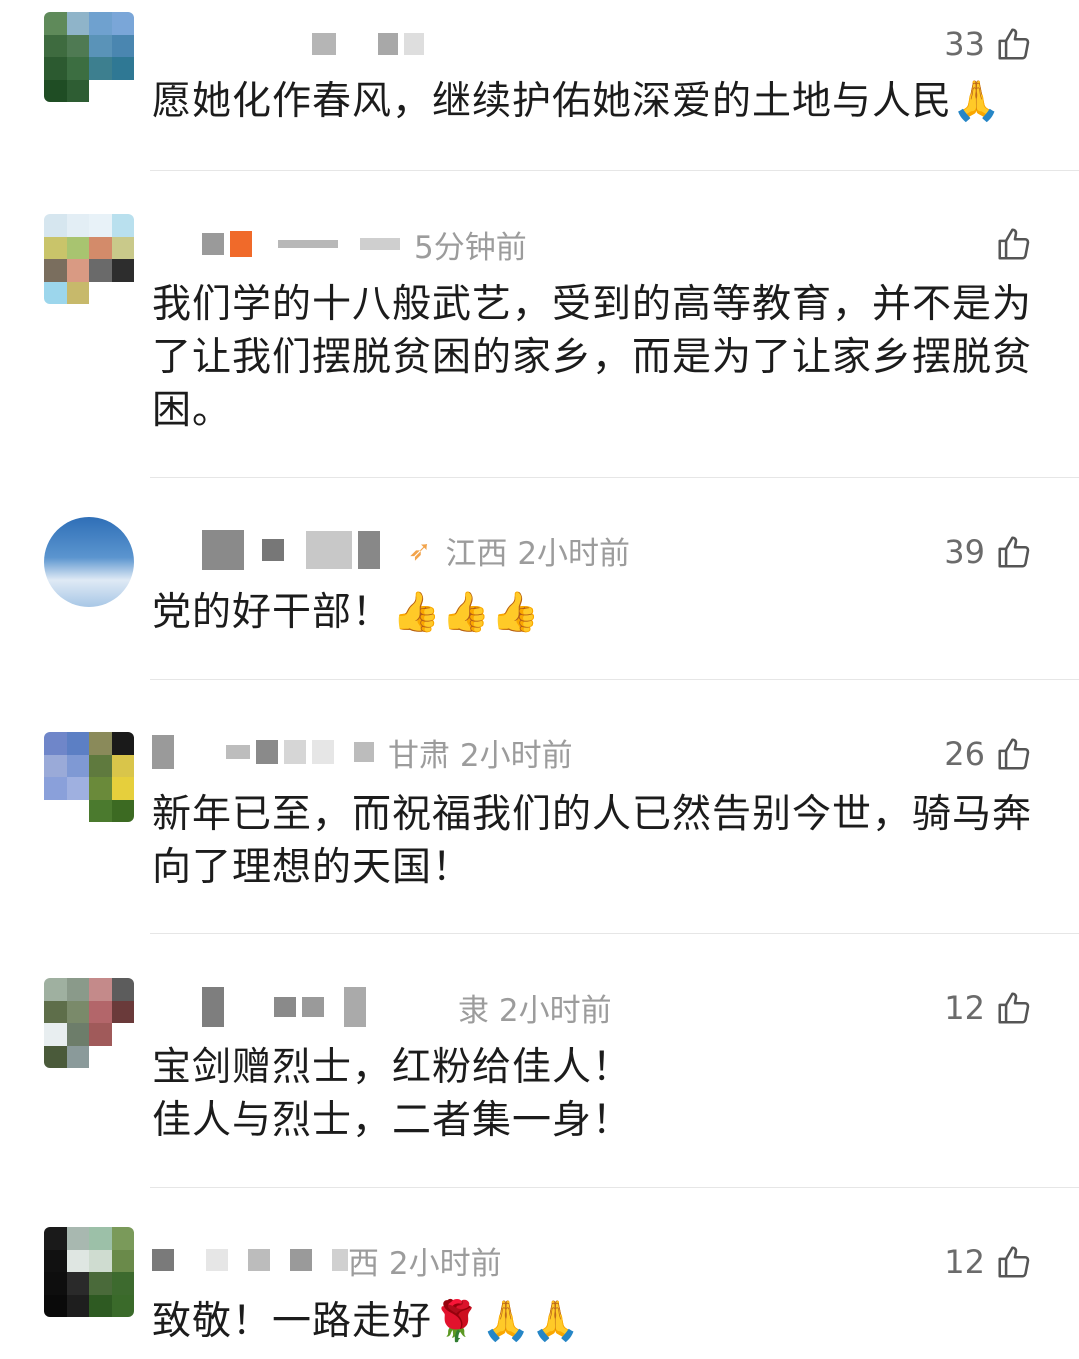  I want to click on like-button: 39, so click(988, 552).